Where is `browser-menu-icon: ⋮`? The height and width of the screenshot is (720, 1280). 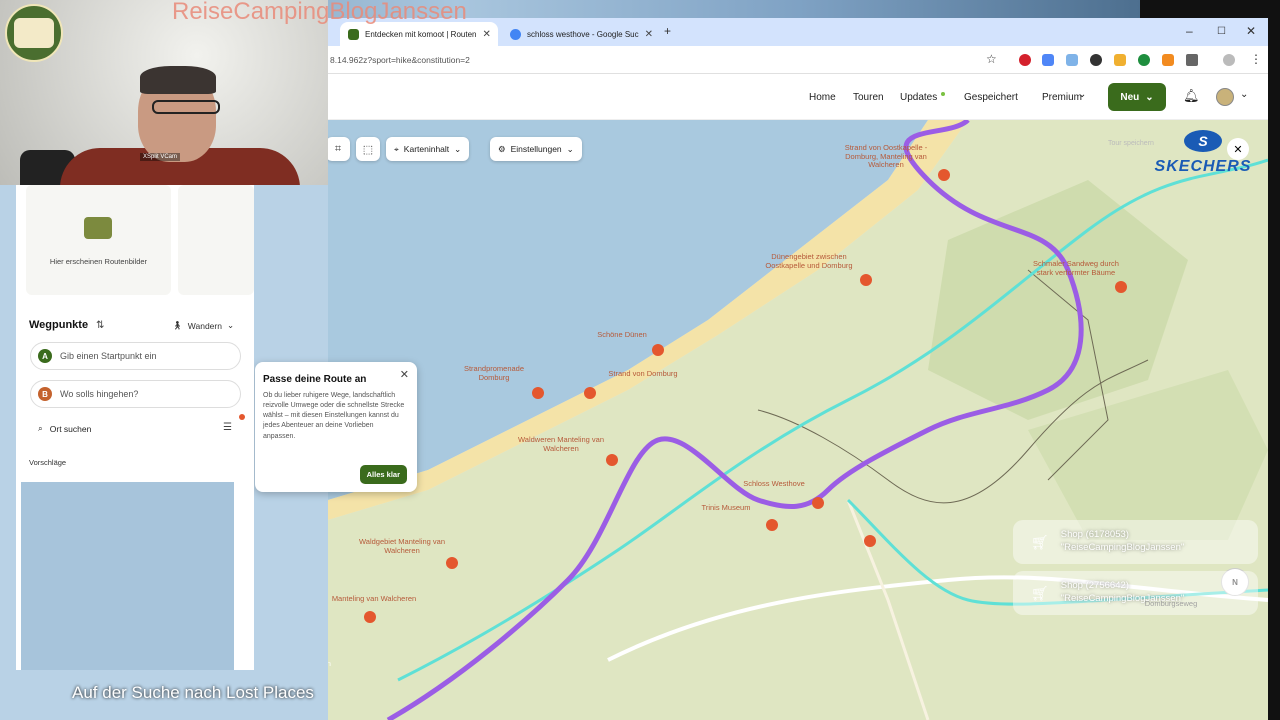
browser-menu-icon: ⋮ is located at coordinates (1256, 59).